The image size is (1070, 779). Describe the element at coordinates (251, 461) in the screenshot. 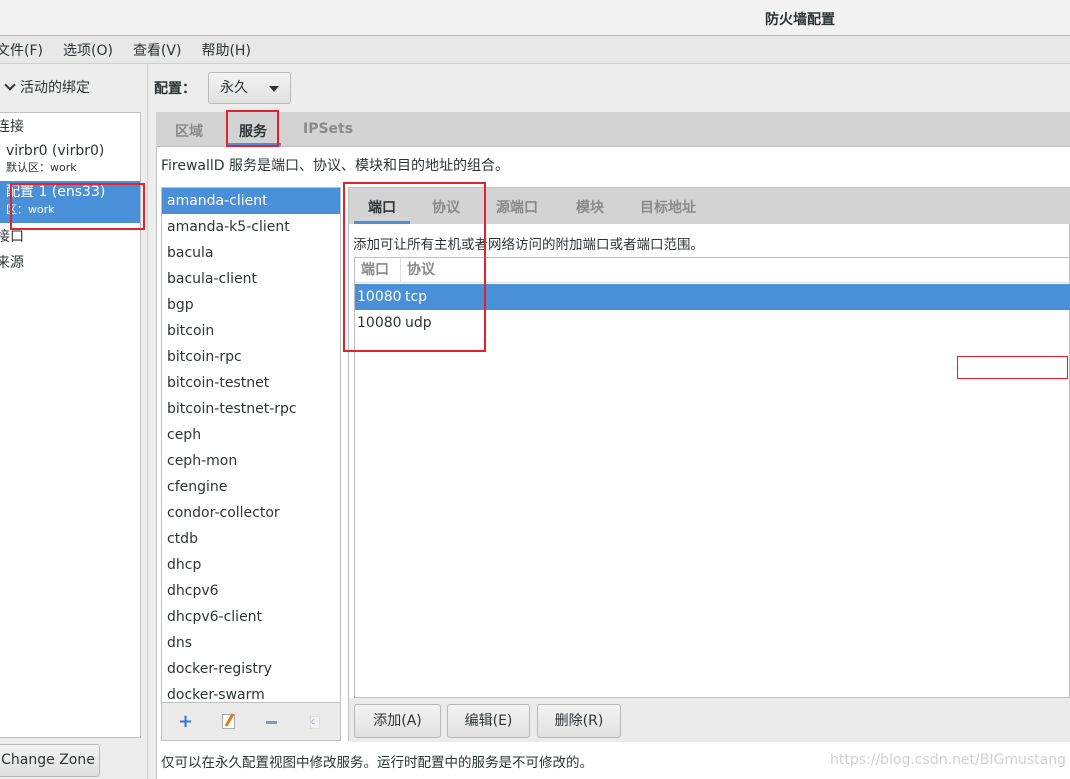

I see `service-item: ceph-mon` at that location.